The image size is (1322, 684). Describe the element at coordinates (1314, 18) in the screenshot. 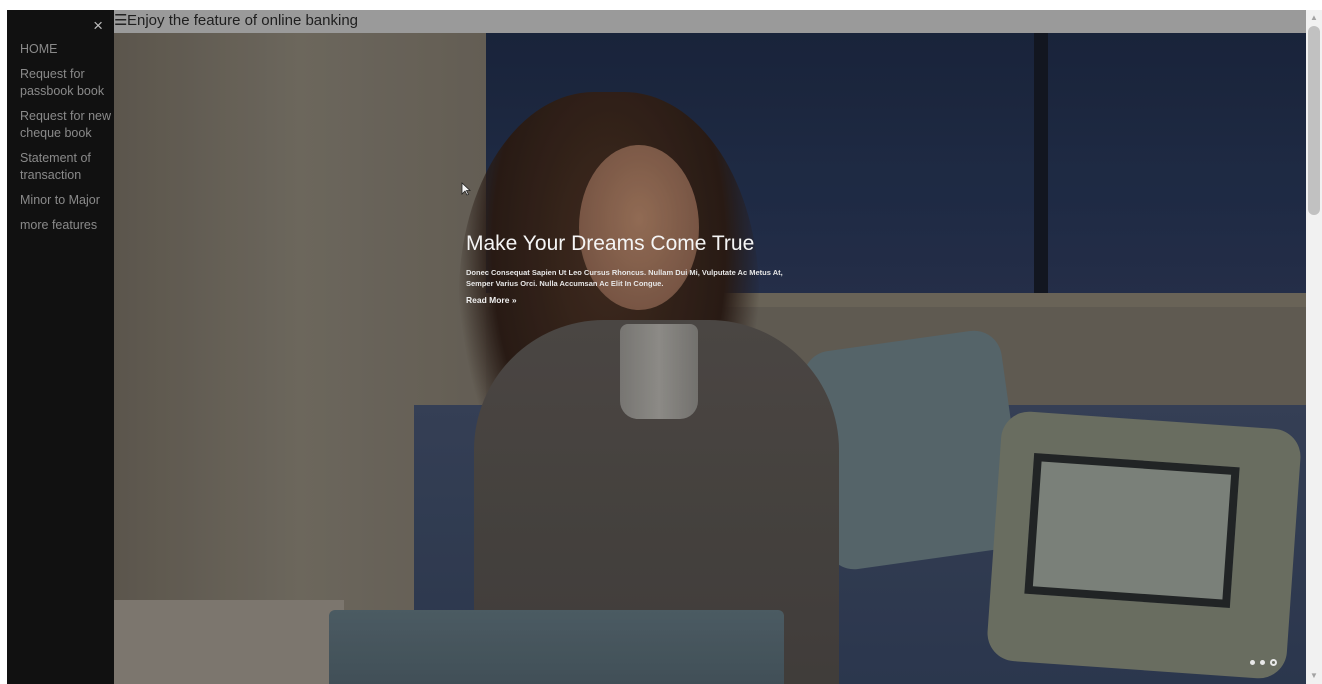

I see `scroll-up-icon: ▲` at that location.